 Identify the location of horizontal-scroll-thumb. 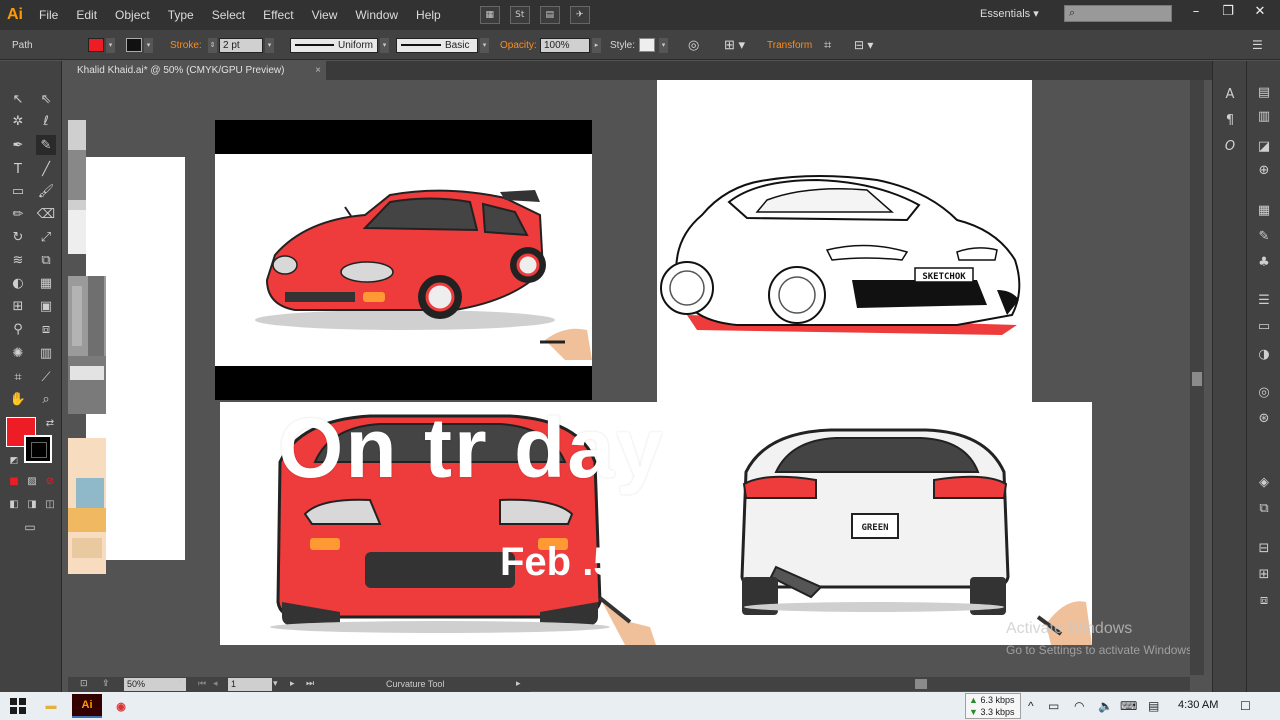
(921, 684).